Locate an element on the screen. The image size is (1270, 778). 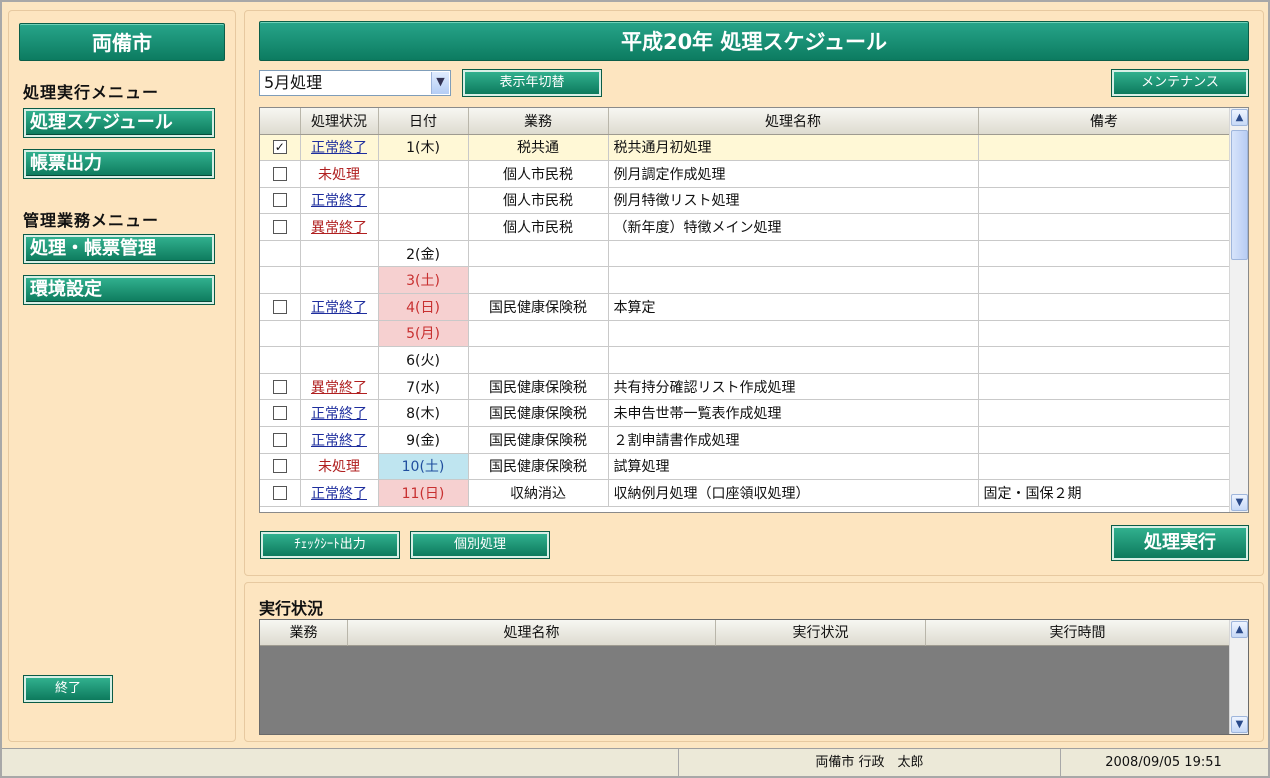
table-row: 正常終了 8(木) 国民健康保険税 未申告世帯一覧表作成処理 is located at coordinates (745, 413).